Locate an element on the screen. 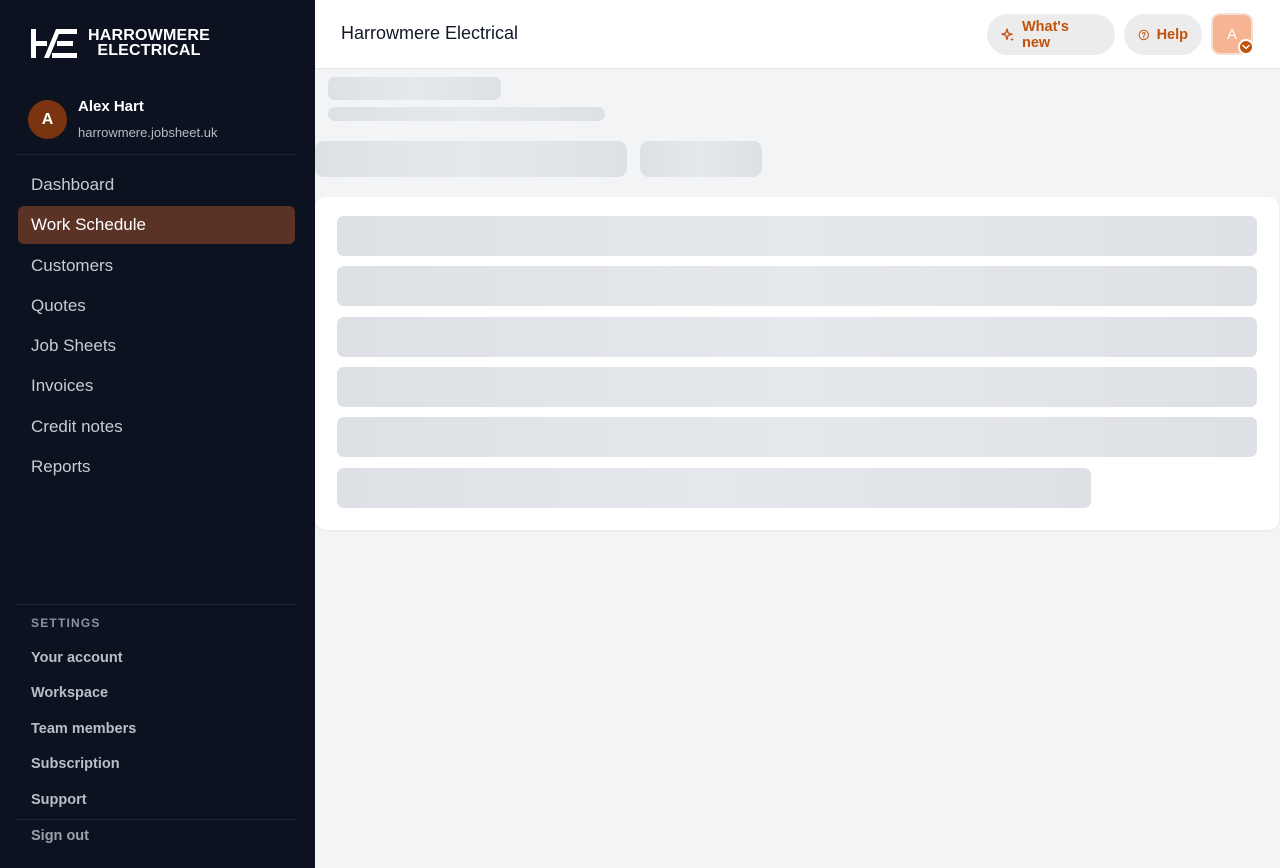  brand-logo: HARROWMERE ELECTRICAL is located at coordinates (120, 43).